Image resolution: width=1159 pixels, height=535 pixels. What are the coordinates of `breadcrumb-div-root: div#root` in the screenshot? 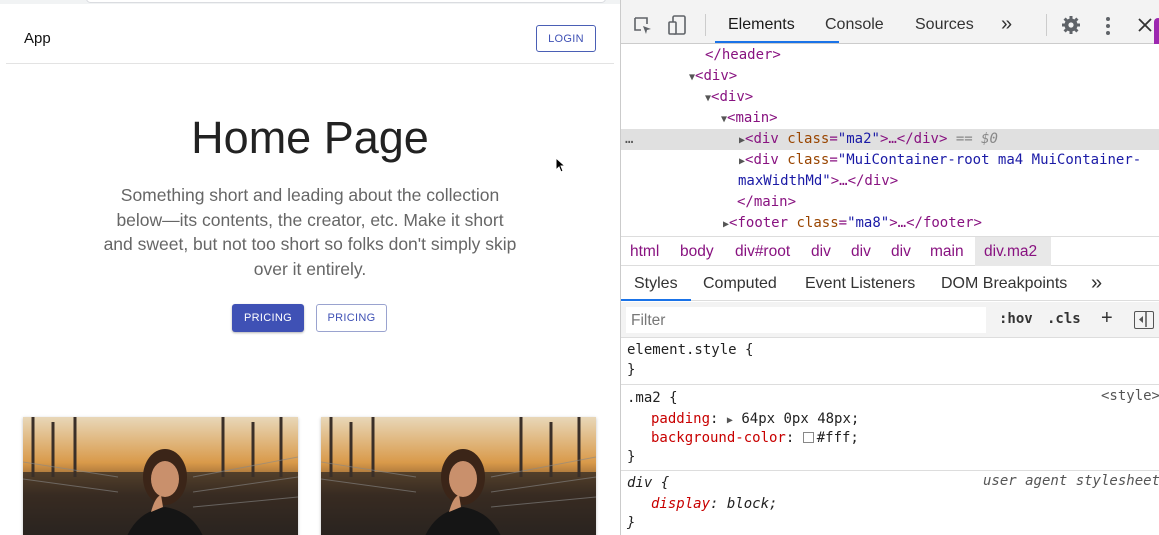 It's located at (762, 252).